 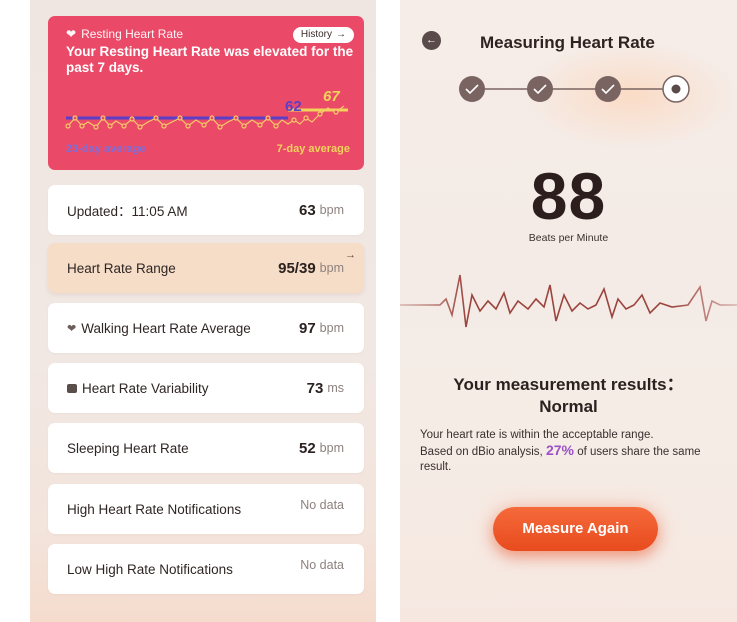 I want to click on back-button: ←, so click(x=431, y=40).